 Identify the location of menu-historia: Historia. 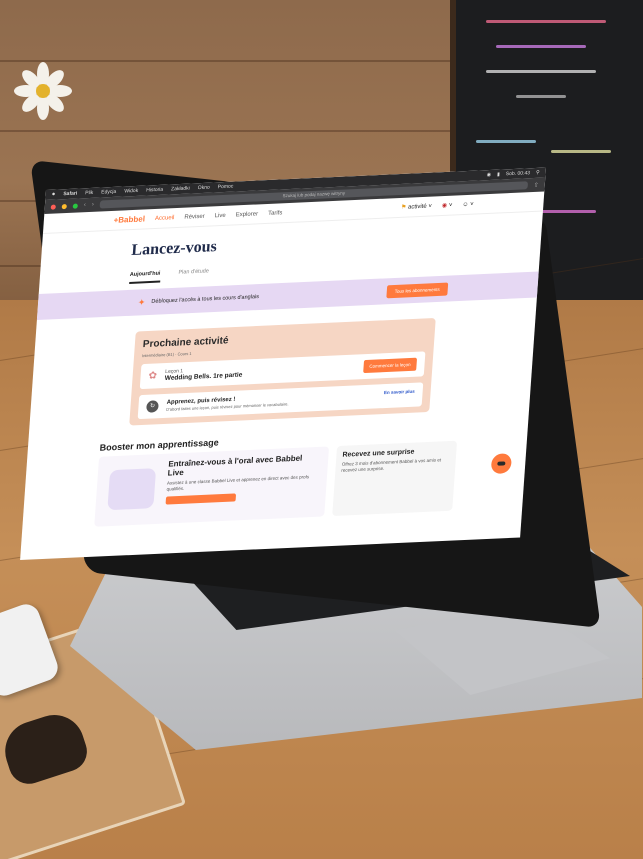
(154, 190).